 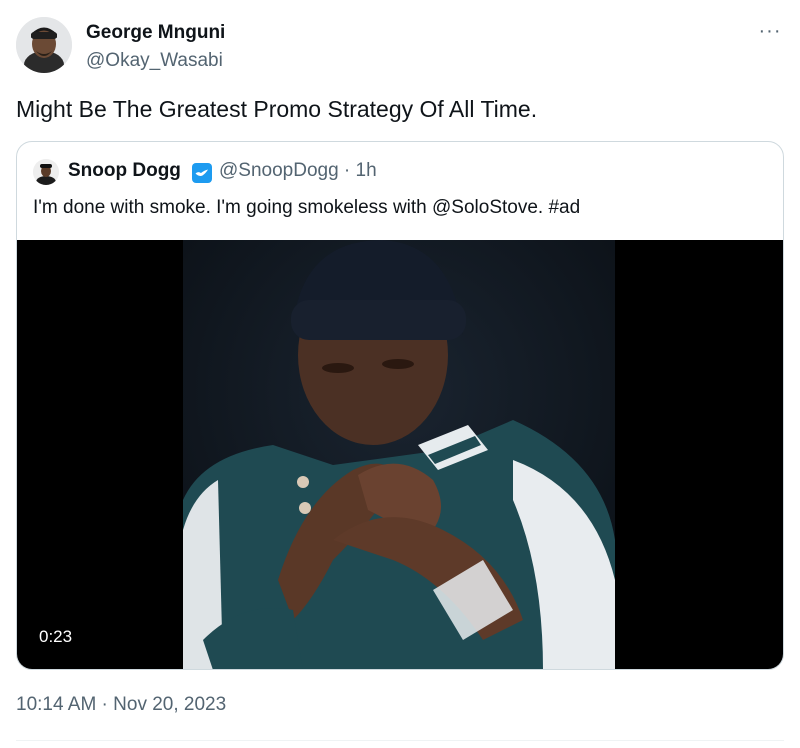 What do you see at coordinates (44, 45) in the screenshot?
I see `author-avatar` at bounding box center [44, 45].